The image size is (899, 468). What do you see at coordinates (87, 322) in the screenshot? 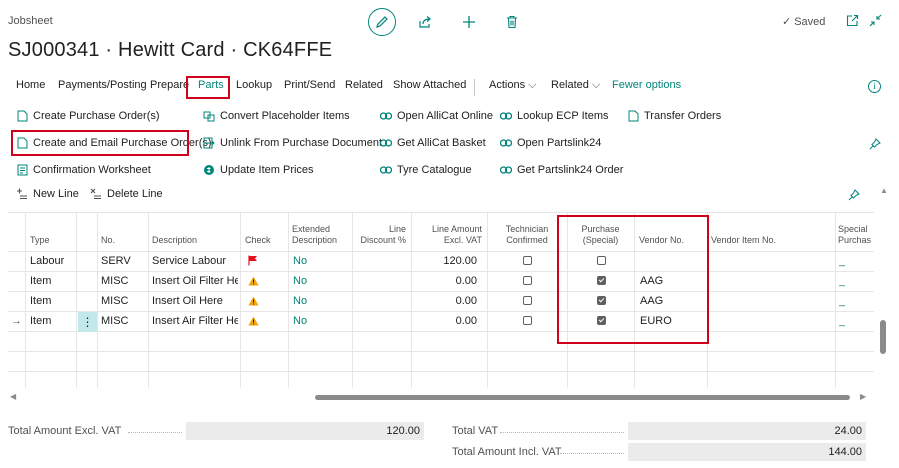
I see `row-actions-menu-button: ⋮` at bounding box center [87, 322].